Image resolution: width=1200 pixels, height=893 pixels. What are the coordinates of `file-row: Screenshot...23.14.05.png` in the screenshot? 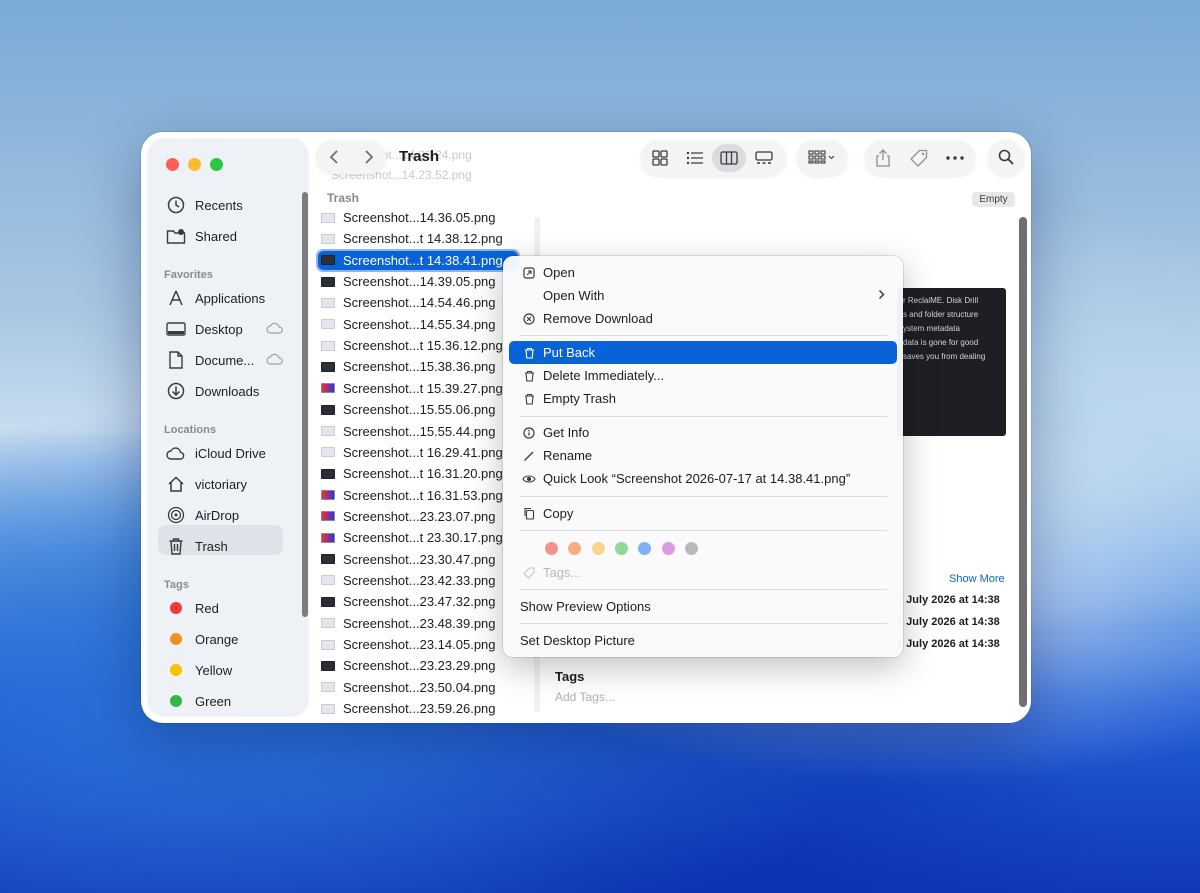 It's located at (408, 644).